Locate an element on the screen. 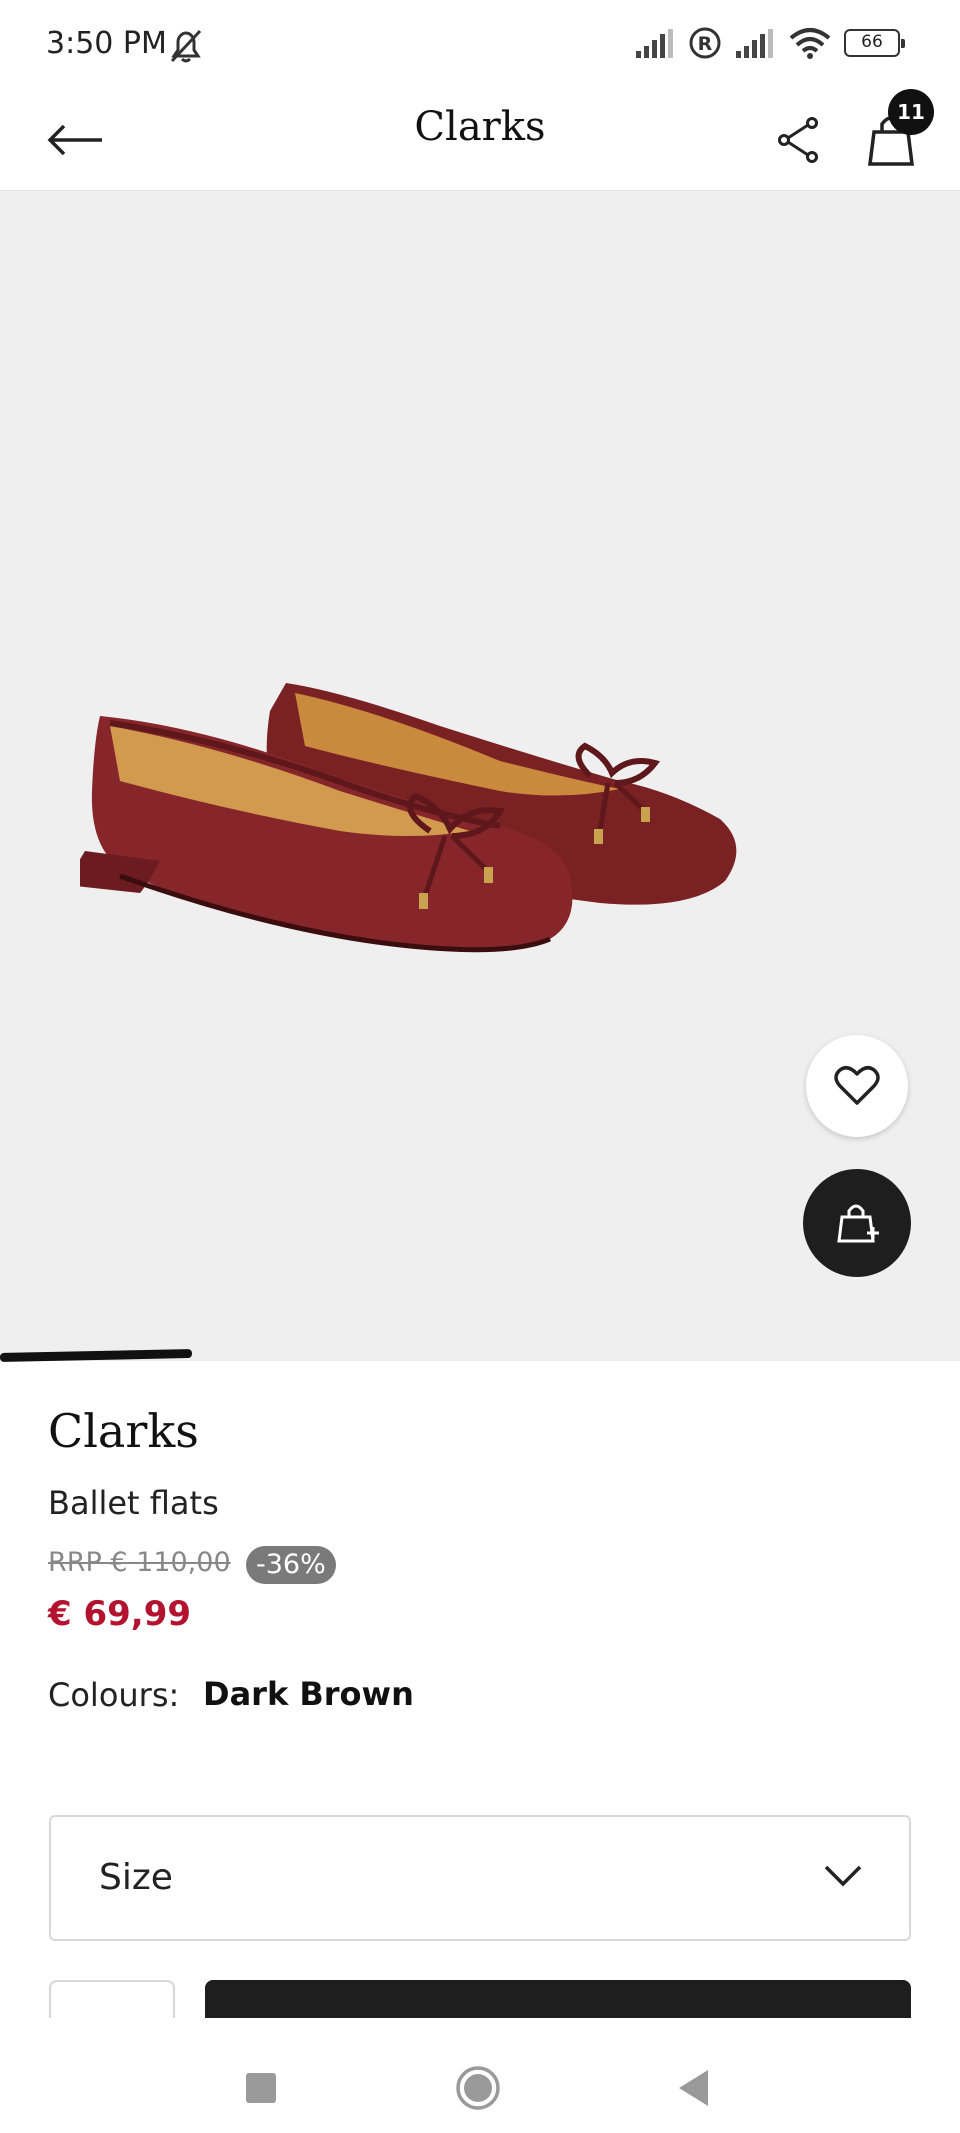 Image resolution: width=960 pixels, height=2133 pixels. system-nav-bar is located at coordinates (480, 2075).